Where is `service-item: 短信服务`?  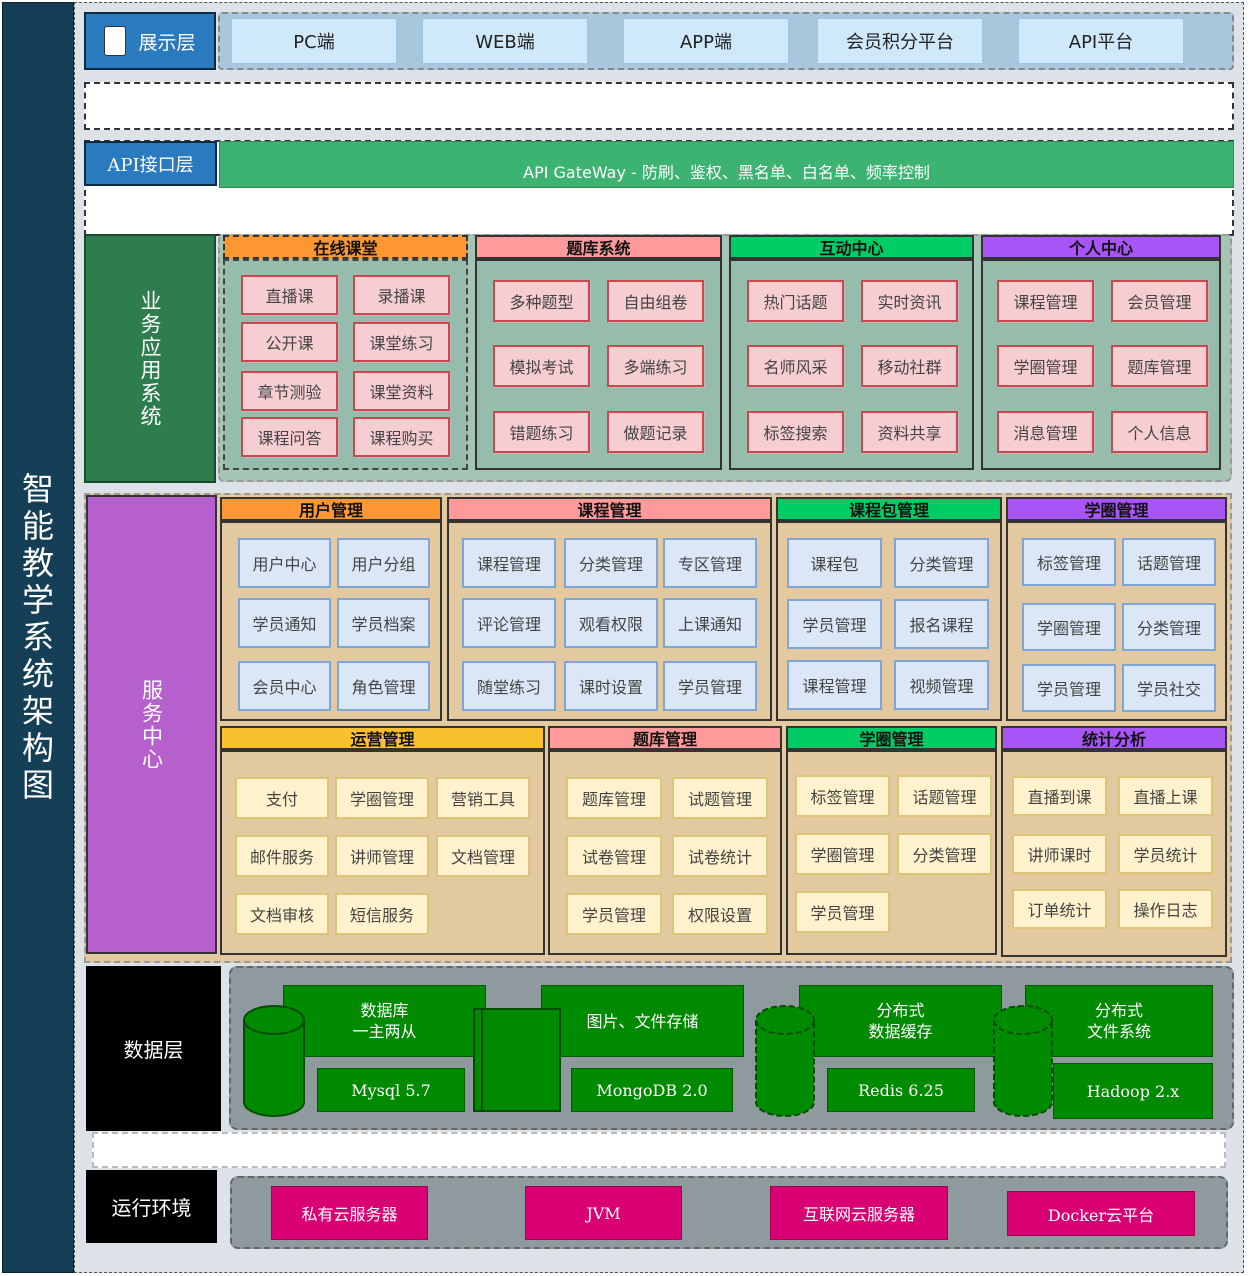 service-item: 短信服务 is located at coordinates (382, 914).